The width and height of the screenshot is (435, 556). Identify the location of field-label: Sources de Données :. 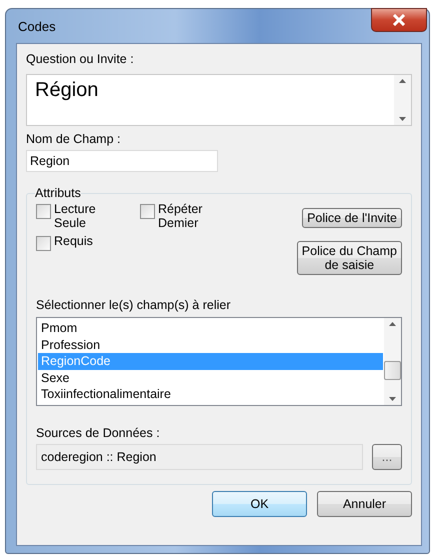
(98, 433).